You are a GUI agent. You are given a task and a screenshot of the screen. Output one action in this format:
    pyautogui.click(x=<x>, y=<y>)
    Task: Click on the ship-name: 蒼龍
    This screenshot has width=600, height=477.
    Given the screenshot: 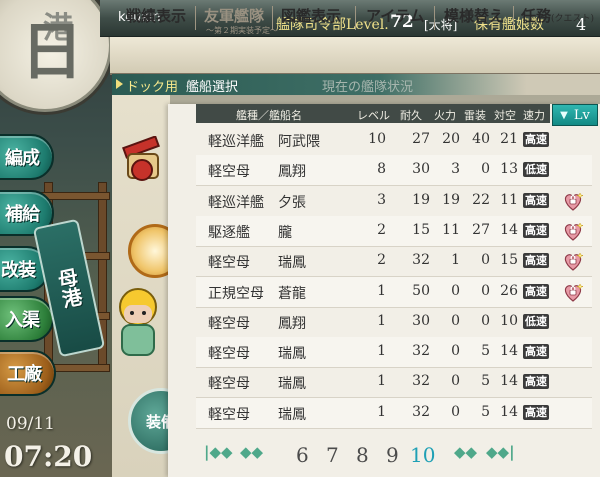 What is the action you would take?
    pyautogui.click(x=292, y=293)
    